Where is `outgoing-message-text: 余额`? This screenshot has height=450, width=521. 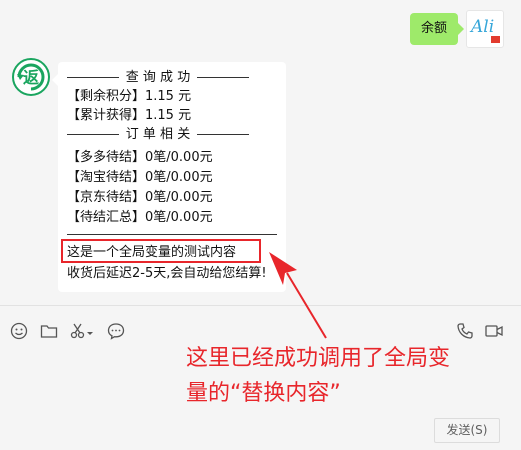
outgoing-message-text: 余额 is located at coordinates (433, 28).